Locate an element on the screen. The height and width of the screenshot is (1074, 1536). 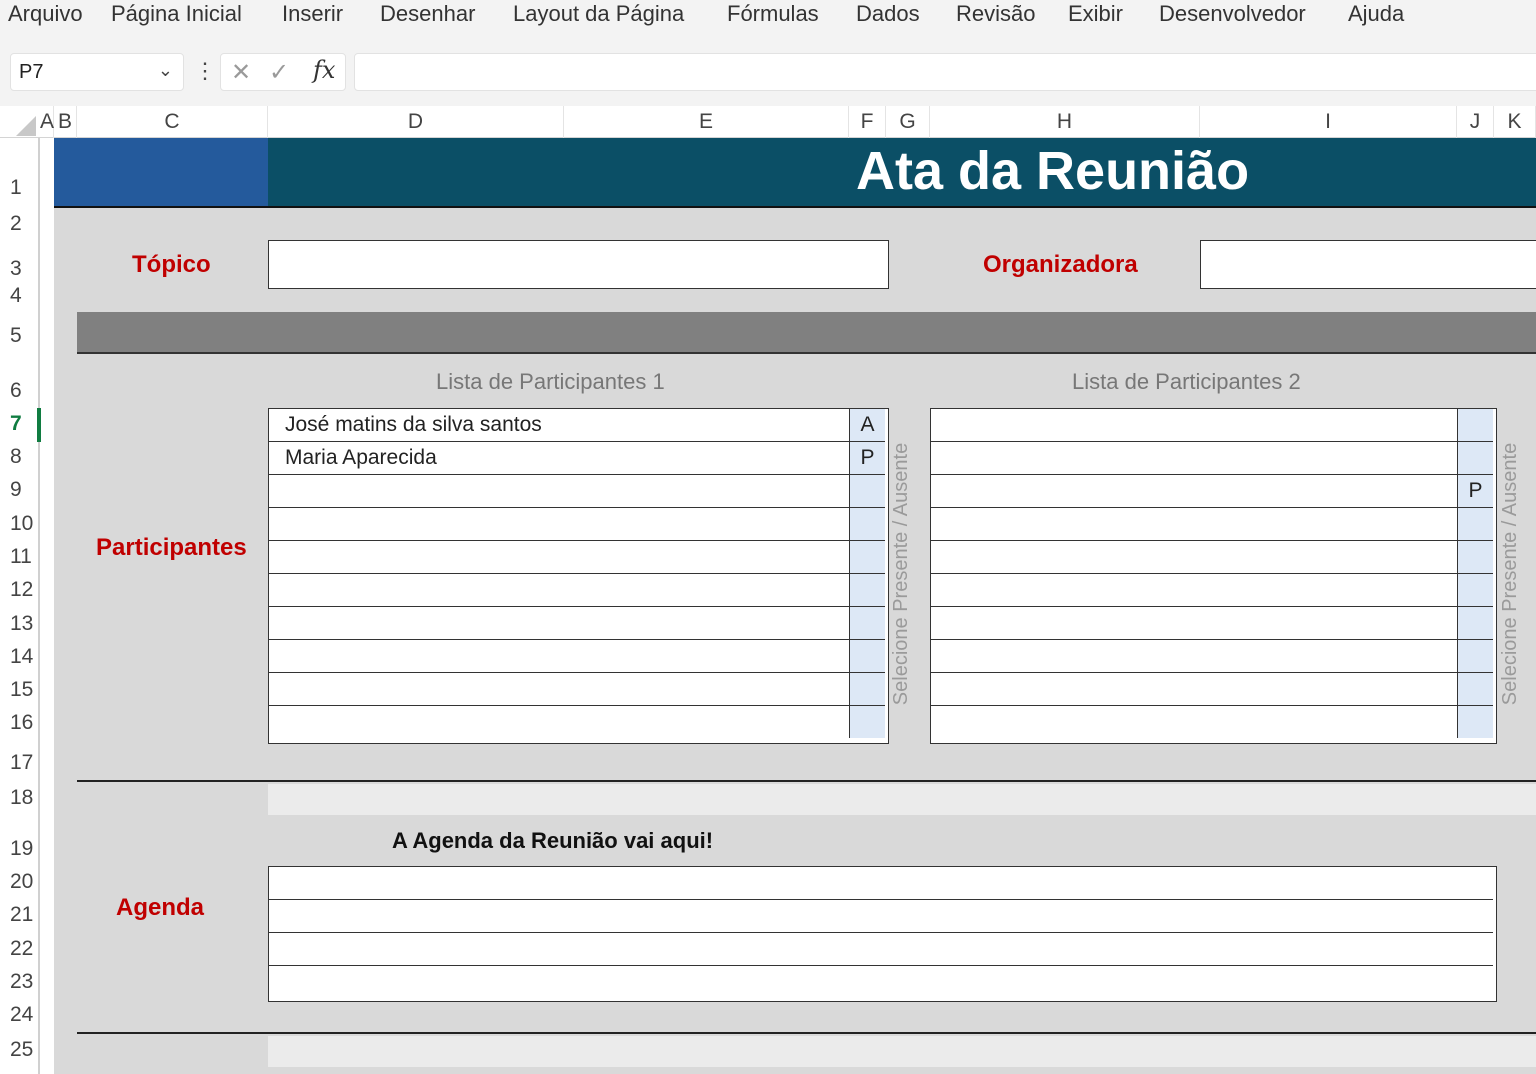
column-header-h: H is located at coordinates (1065, 122).